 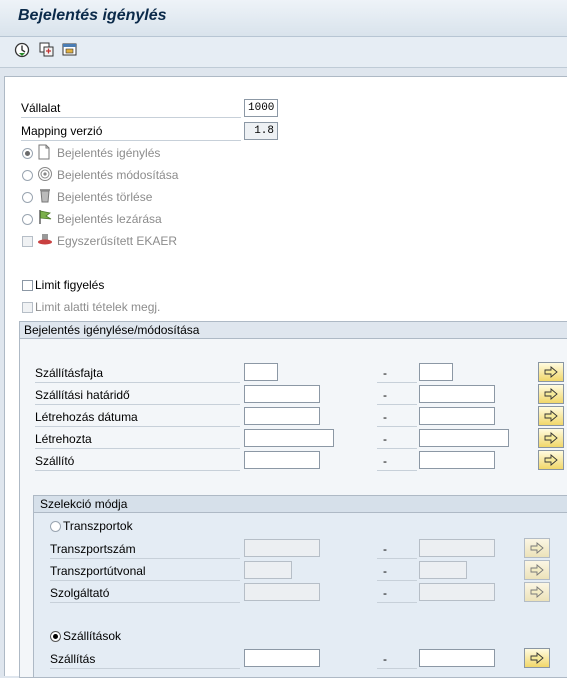 I want to click on application-toolbar, so click(x=283, y=52).